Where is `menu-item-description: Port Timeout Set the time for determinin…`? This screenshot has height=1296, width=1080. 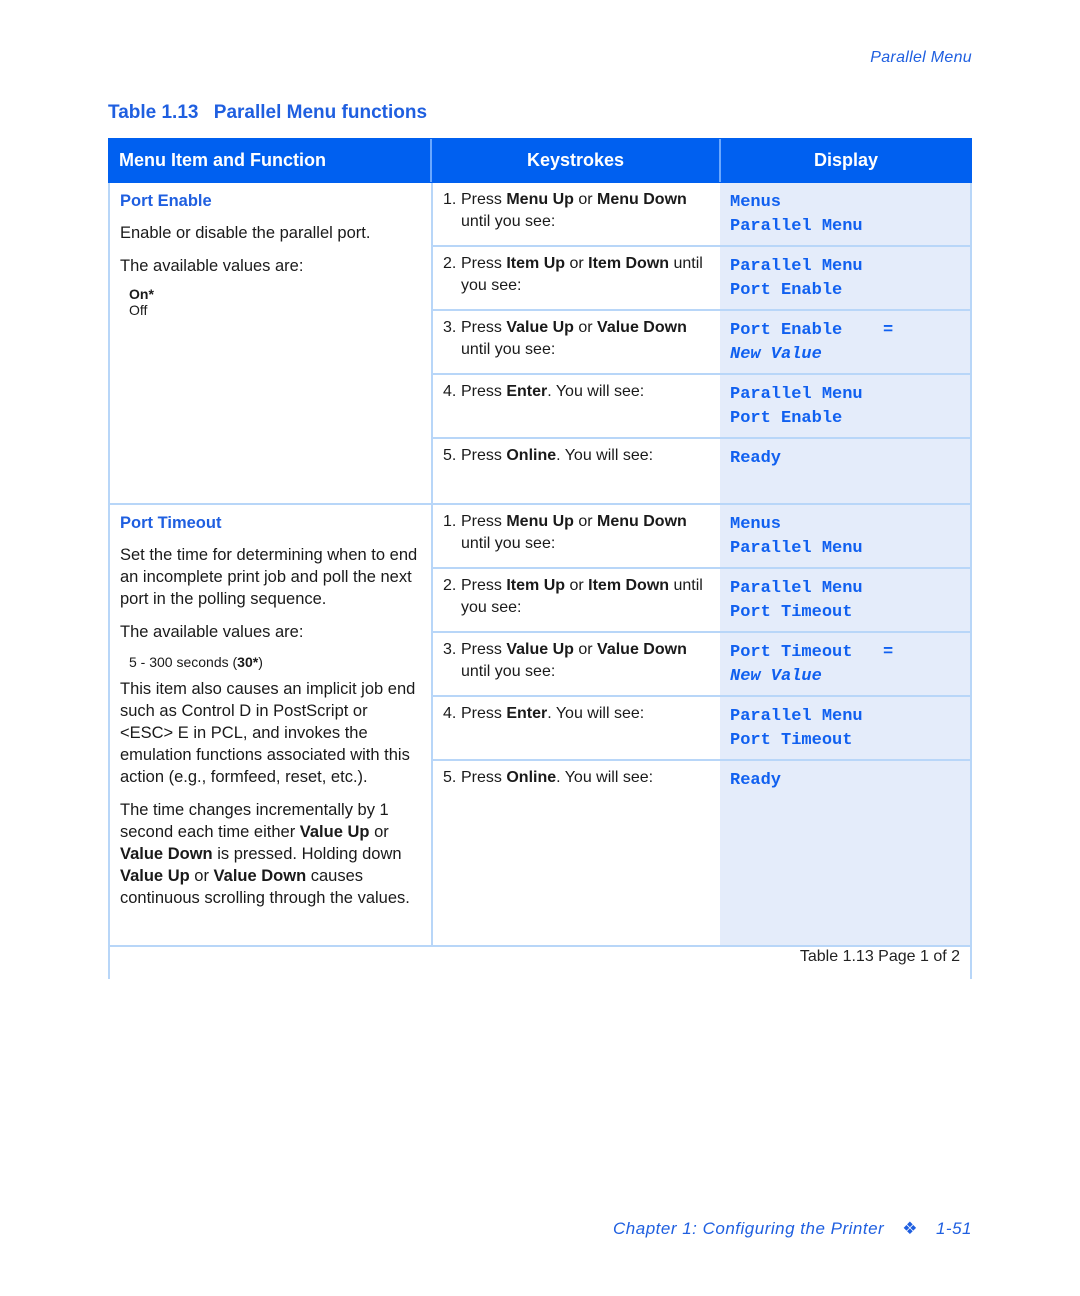
menu-item-description: Port Timeout Set the time for determinin… is located at coordinates (271, 725).